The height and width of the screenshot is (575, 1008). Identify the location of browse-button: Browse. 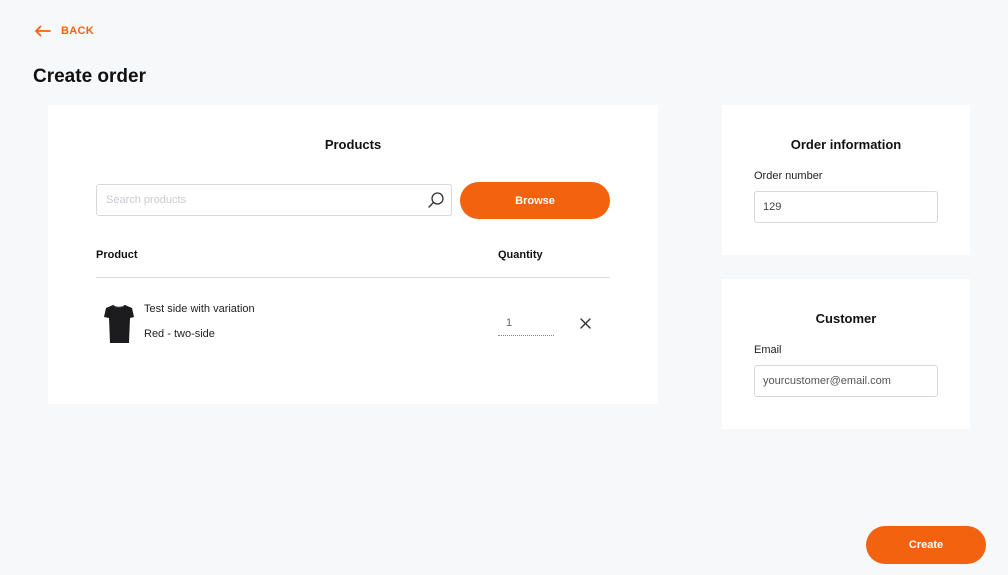
(535, 200).